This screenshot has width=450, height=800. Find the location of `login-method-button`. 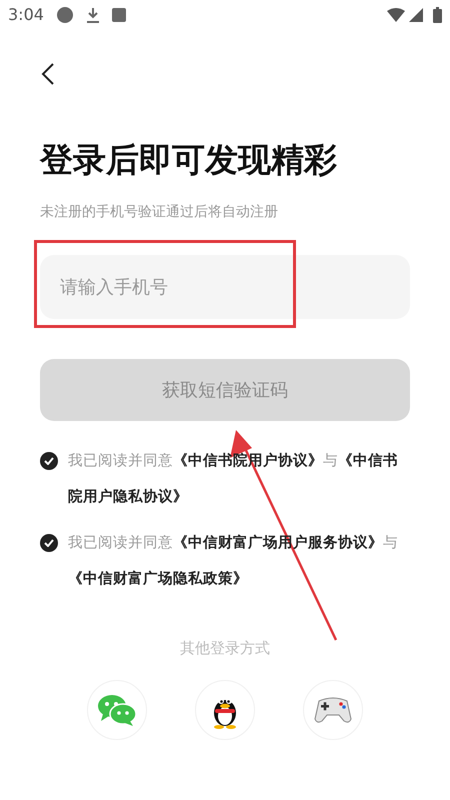

login-method-button is located at coordinates (225, 710).